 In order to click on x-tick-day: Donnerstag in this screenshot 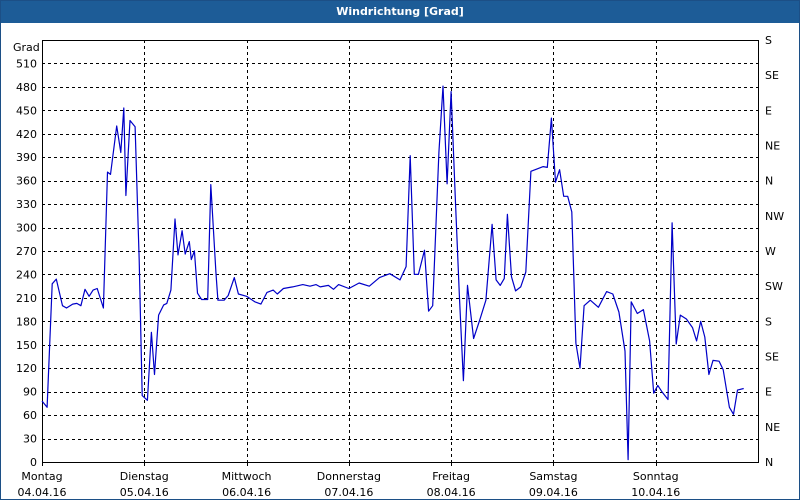, I will do `click(349, 476)`.